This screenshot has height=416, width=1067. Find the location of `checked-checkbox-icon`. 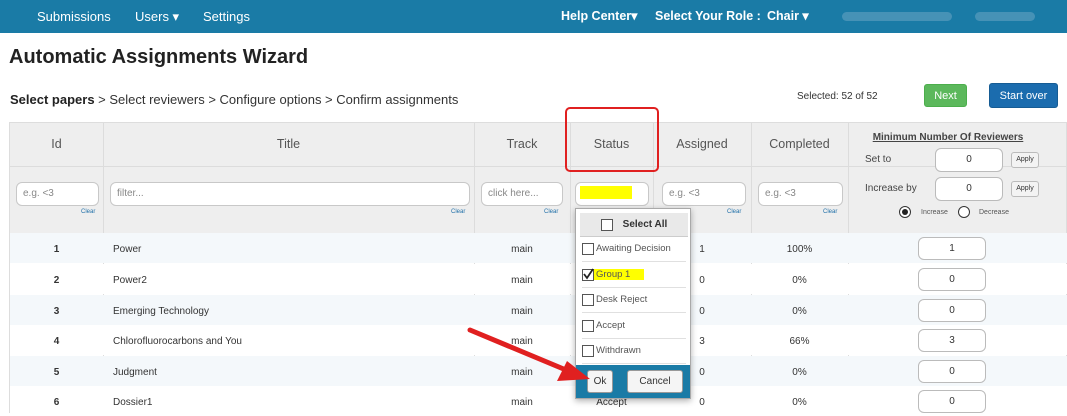

checked-checkbox-icon is located at coordinates (588, 274).